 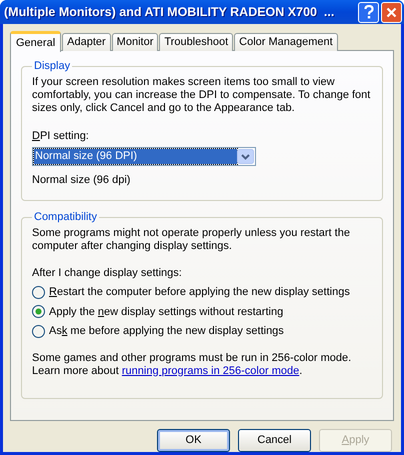 I want to click on radio-label: Apply the new display settings without restarting, so click(x=166, y=312).